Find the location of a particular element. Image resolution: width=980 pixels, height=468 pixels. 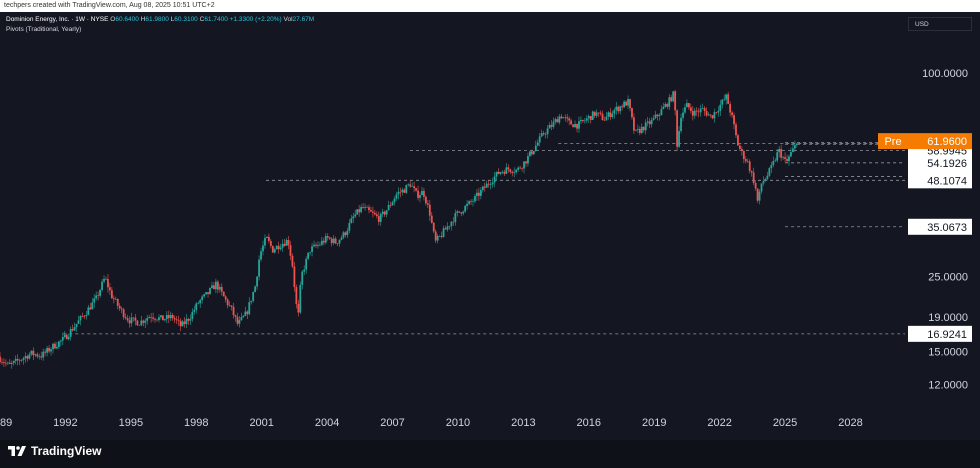

price-axis-tick-label: 12.0000 is located at coordinates (948, 385).